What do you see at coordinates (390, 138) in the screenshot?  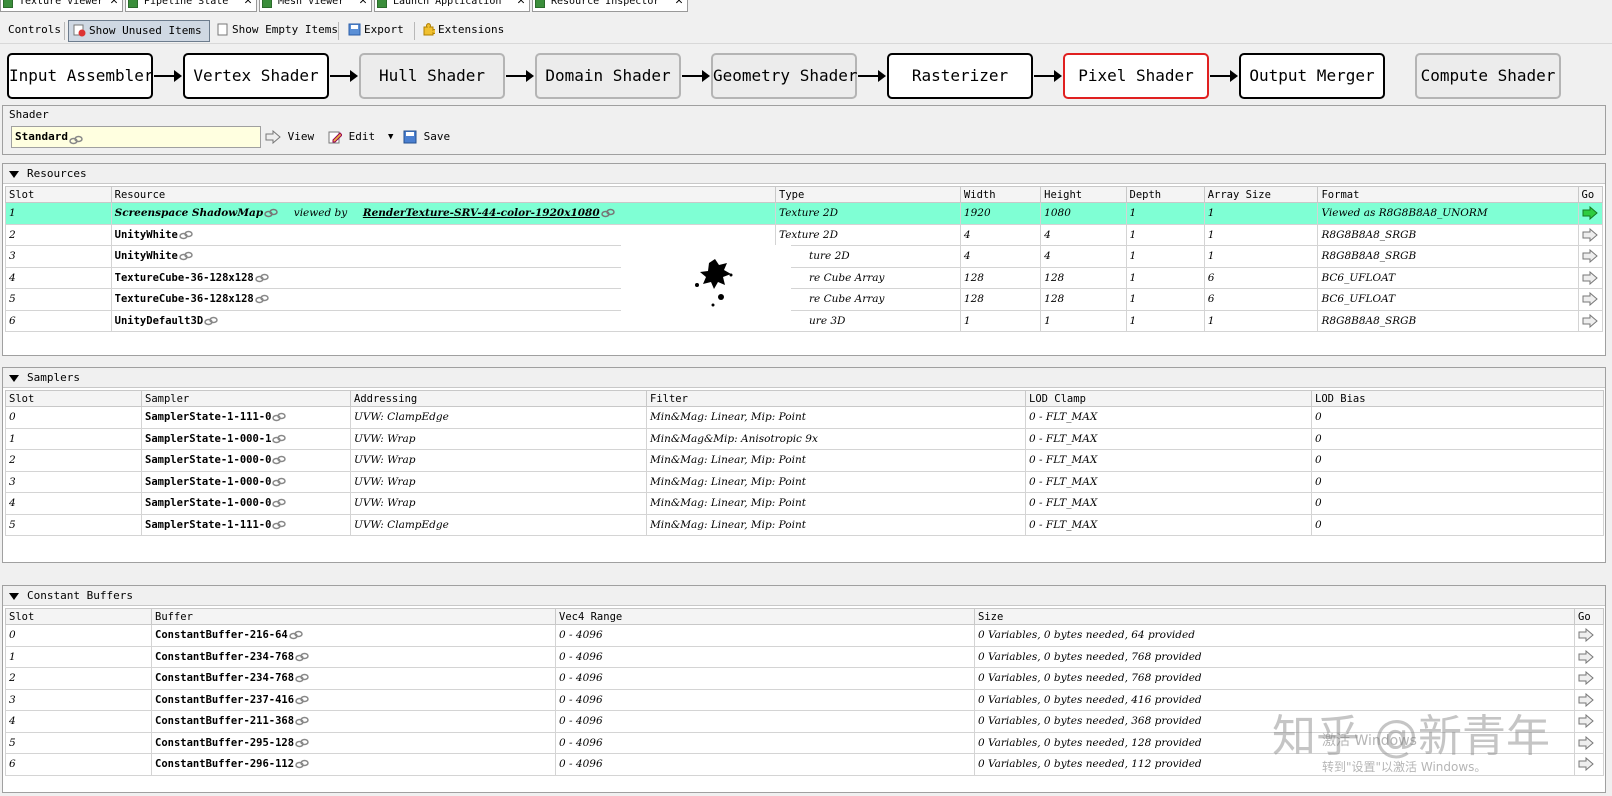 I see `edit-dropdown-chevron-down-icon: ▼` at bounding box center [390, 138].